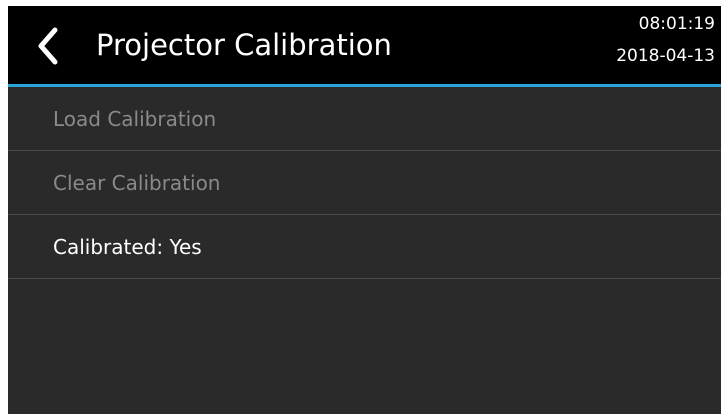 The width and height of the screenshot is (721, 414). I want to click on menu-item-label: Load Calibration, so click(135, 119).